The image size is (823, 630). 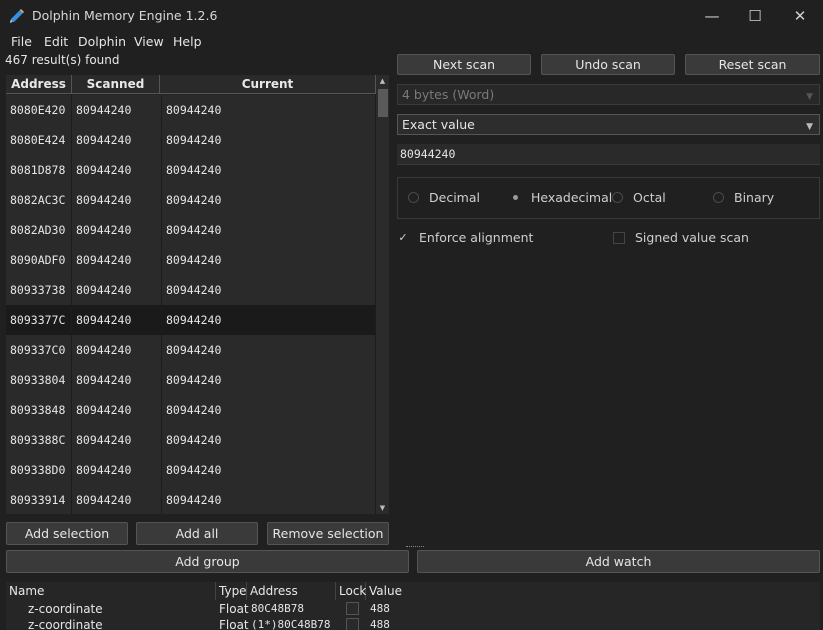 What do you see at coordinates (415, 547) in the screenshot?
I see `splitter-handle` at bounding box center [415, 547].